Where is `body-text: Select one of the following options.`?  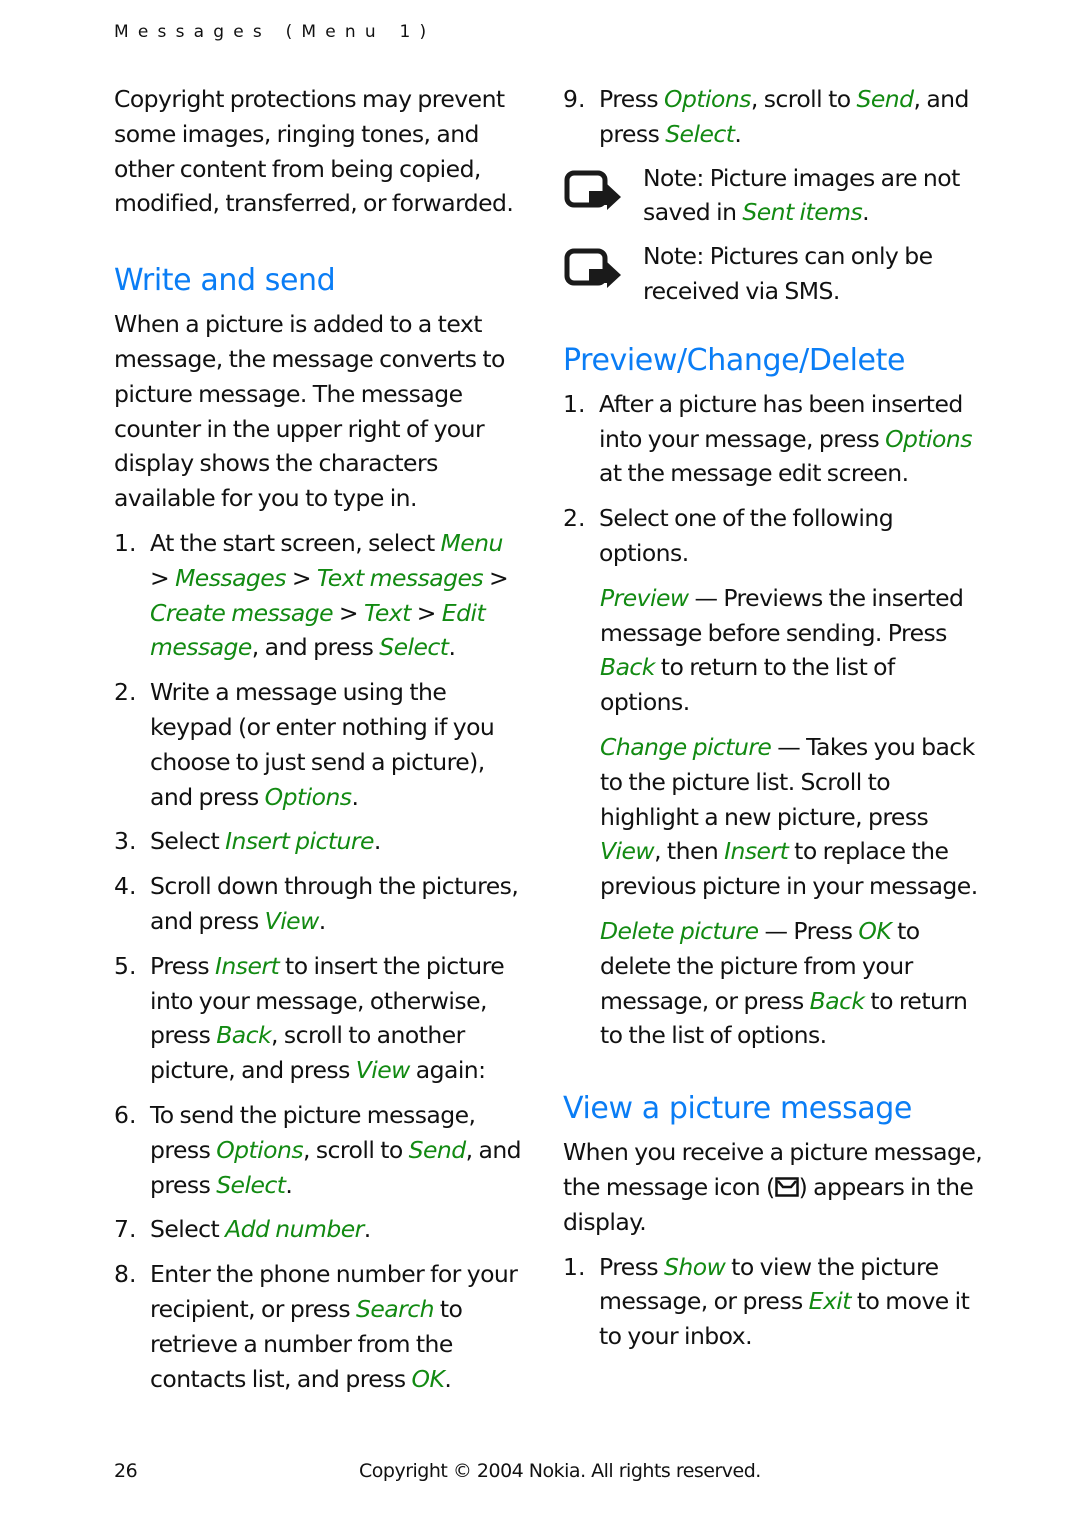
body-text: Select one of the following options. is located at coordinates (746, 535).